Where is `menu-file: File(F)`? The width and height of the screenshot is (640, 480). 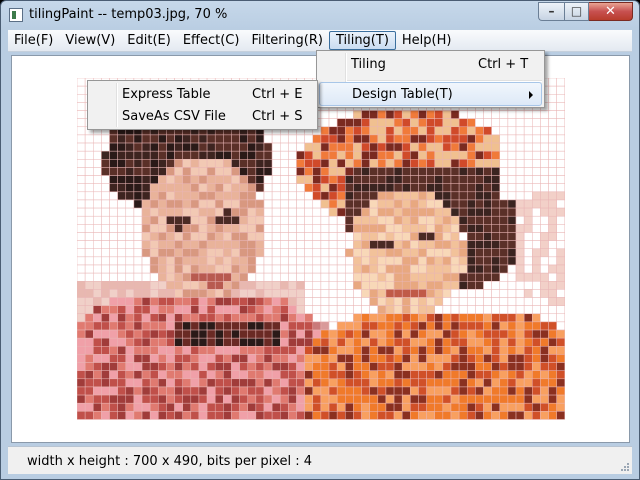 menu-file: File(F) is located at coordinates (33, 40).